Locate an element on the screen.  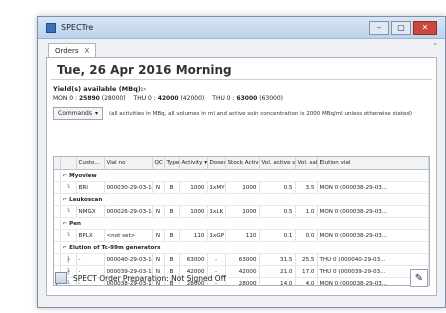
table-cell: 0.1 is located at coordinates (277, 235).